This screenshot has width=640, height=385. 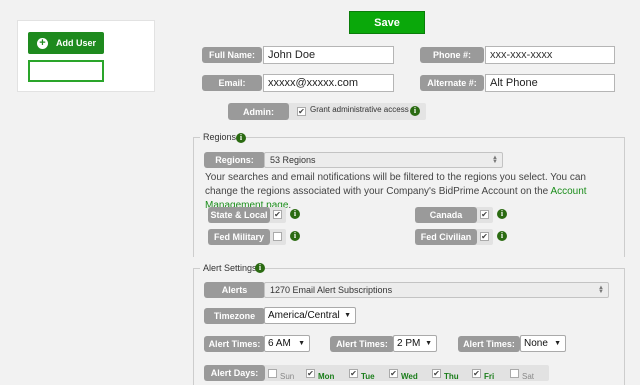 What do you see at coordinates (415, 111) in the screenshot?
I see `info-icon: i` at bounding box center [415, 111].